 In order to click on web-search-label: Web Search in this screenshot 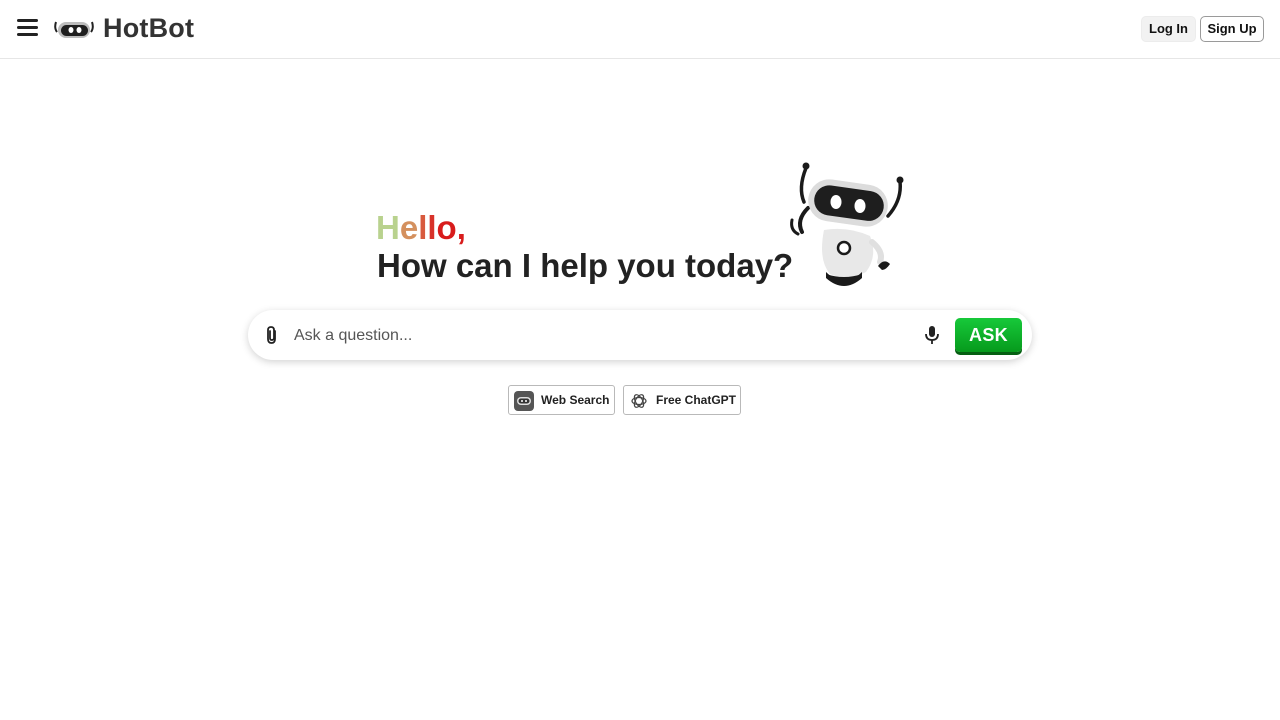, I will do `click(575, 400)`.